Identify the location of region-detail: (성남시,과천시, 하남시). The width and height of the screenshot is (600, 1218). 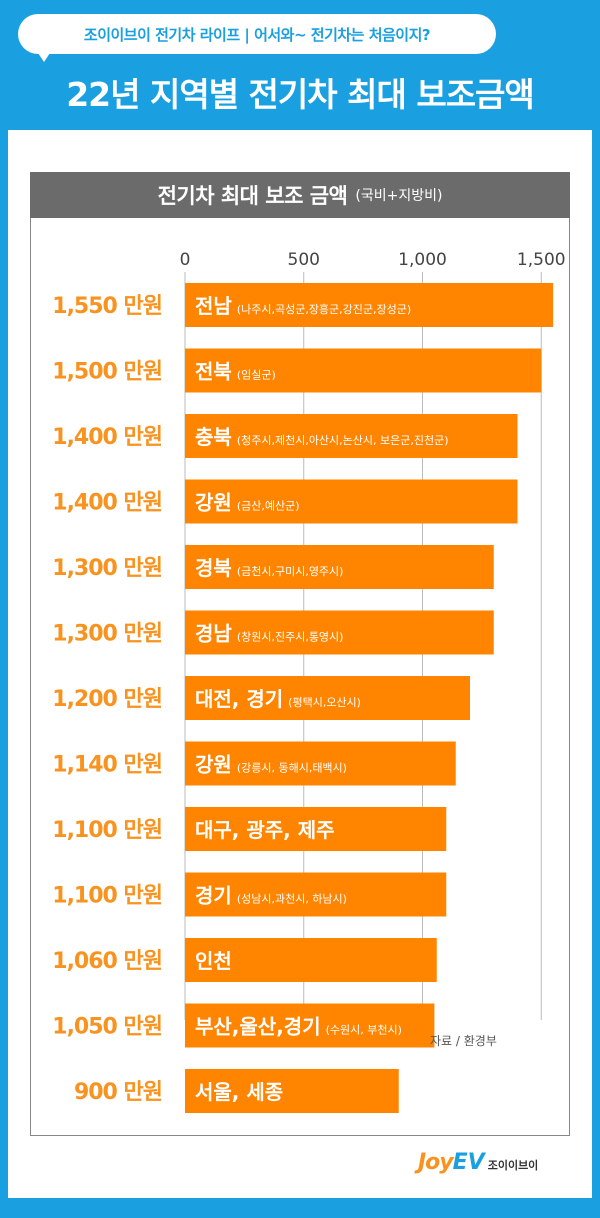
(292, 899).